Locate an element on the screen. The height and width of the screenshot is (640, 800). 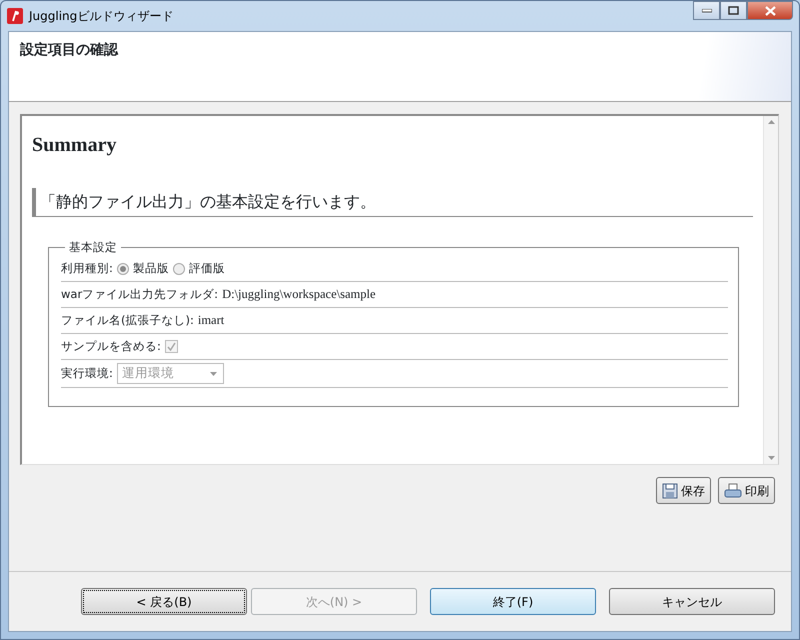
maximize-button is located at coordinates (733, 10).